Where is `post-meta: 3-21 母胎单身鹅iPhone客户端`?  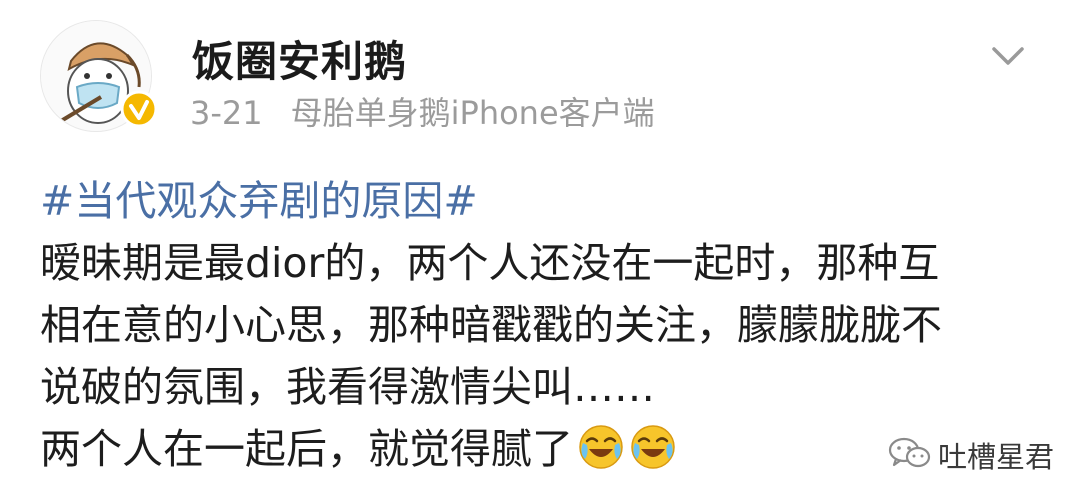
post-meta: 3-21 母胎单身鹅iPhone客户端 is located at coordinates (422, 111).